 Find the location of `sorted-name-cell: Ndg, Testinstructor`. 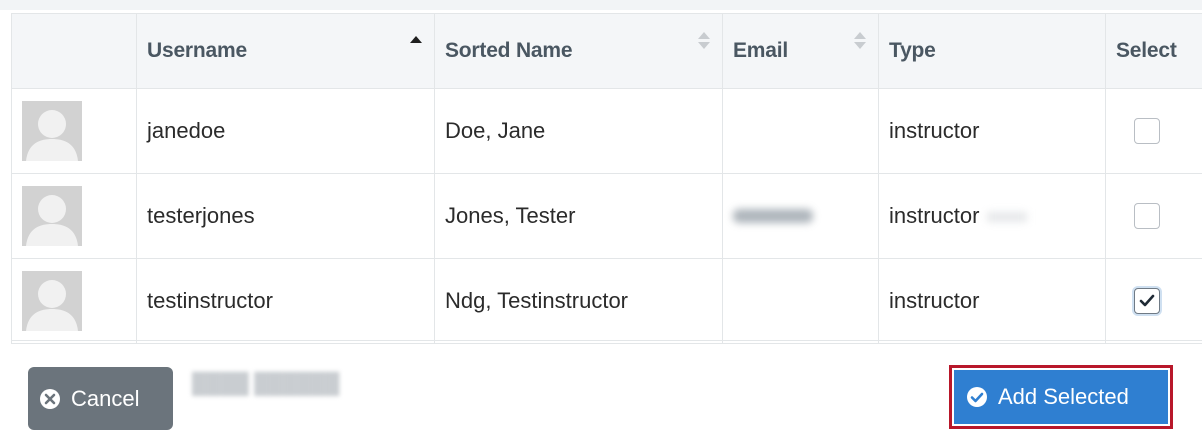

sorted-name-cell: Ndg, Testinstructor is located at coordinates (578, 301).